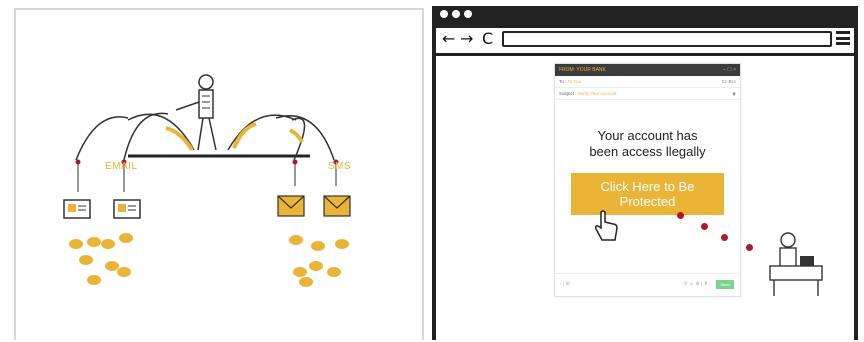 The height and width of the screenshot is (342, 864). What do you see at coordinates (647, 94) in the screenshot?
I see `subject-row: Subject : Verify Your Account ◉` at bounding box center [647, 94].